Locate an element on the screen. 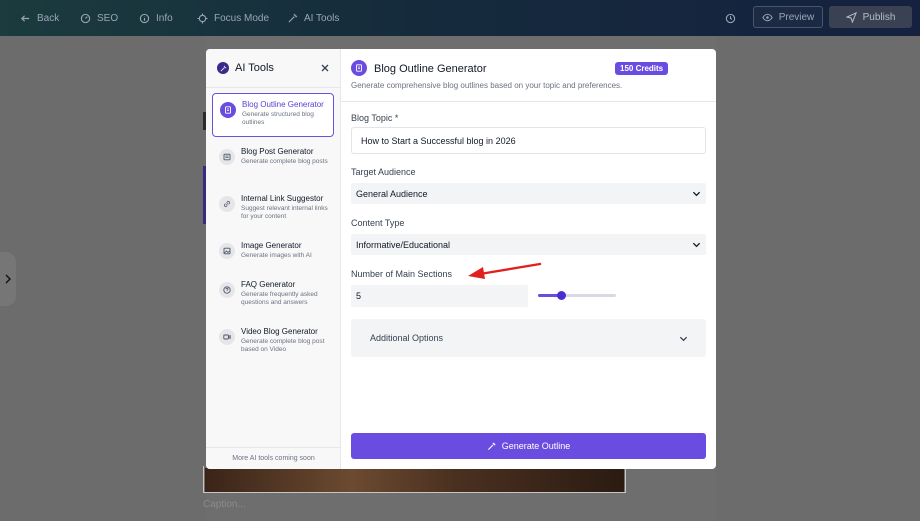 This screenshot has width=920, height=521. credits-badge: 150 Credits is located at coordinates (642, 68).